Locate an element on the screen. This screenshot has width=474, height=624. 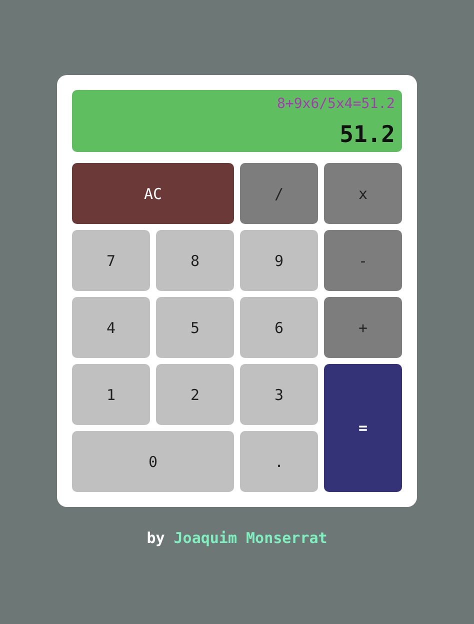
operator-key: + is located at coordinates (363, 327).